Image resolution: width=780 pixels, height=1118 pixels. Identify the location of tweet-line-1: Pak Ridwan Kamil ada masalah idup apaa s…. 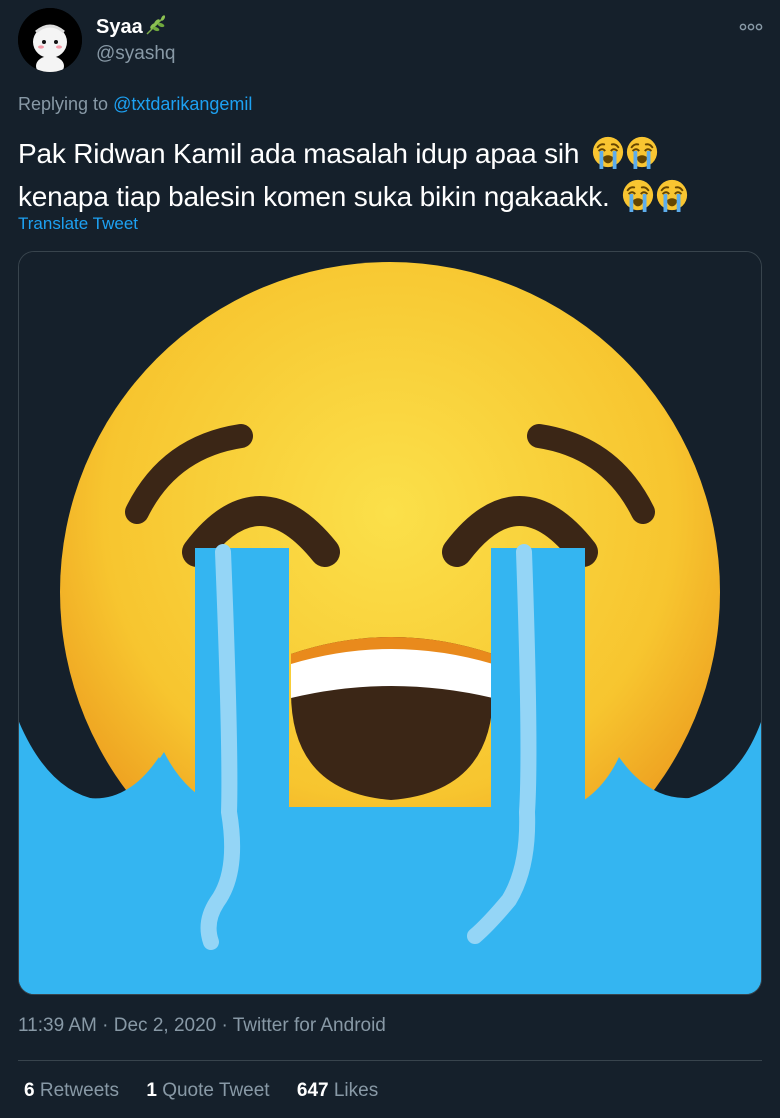
(393, 153).